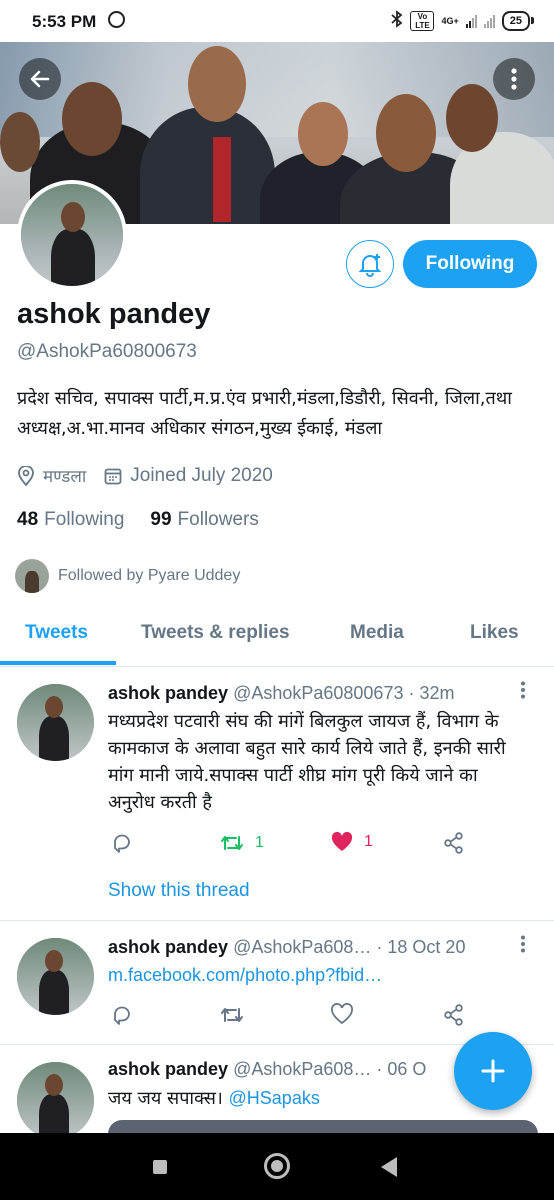 Image resolution: width=554 pixels, height=1200 pixels. Describe the element at coordinates (218, 519) in the screenshot. I see `followers-label: Followers` at that location.